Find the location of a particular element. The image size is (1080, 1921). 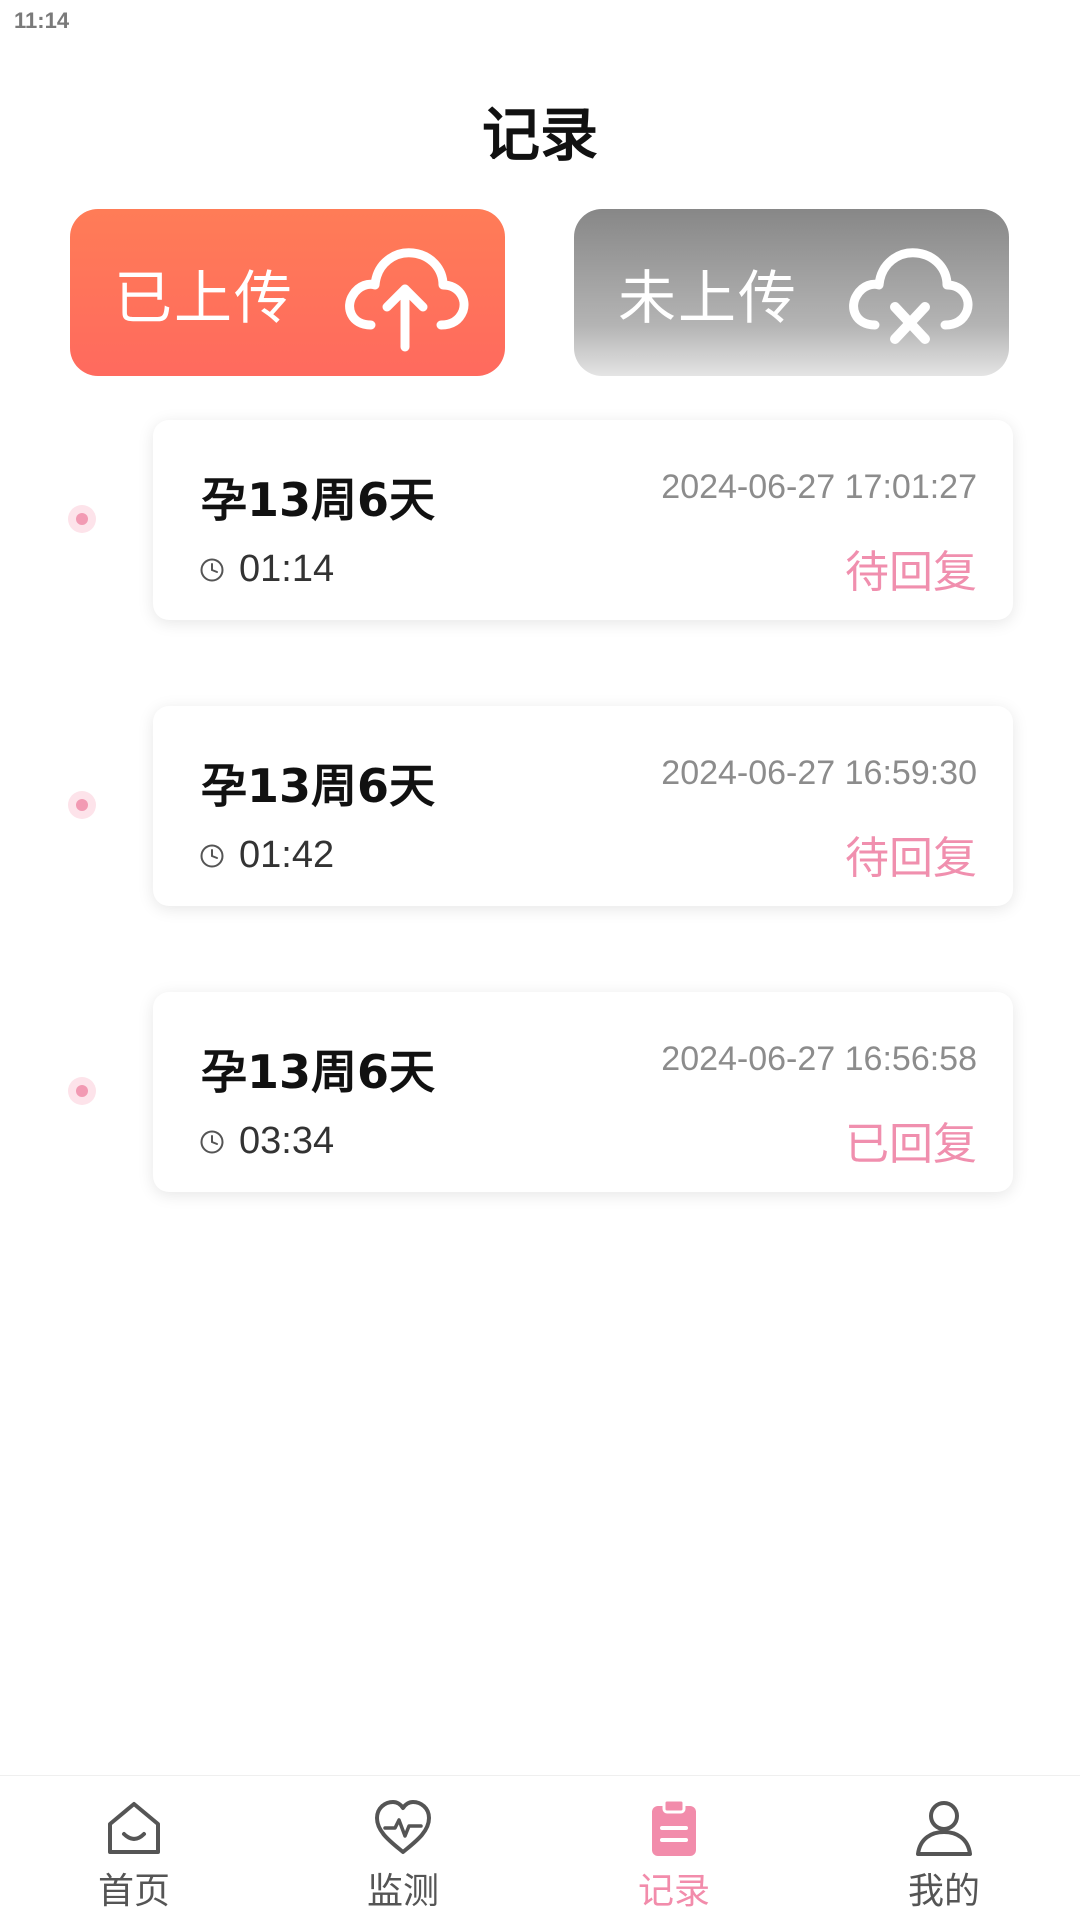

clipboard-icon is located at coordinates (674, 1827).